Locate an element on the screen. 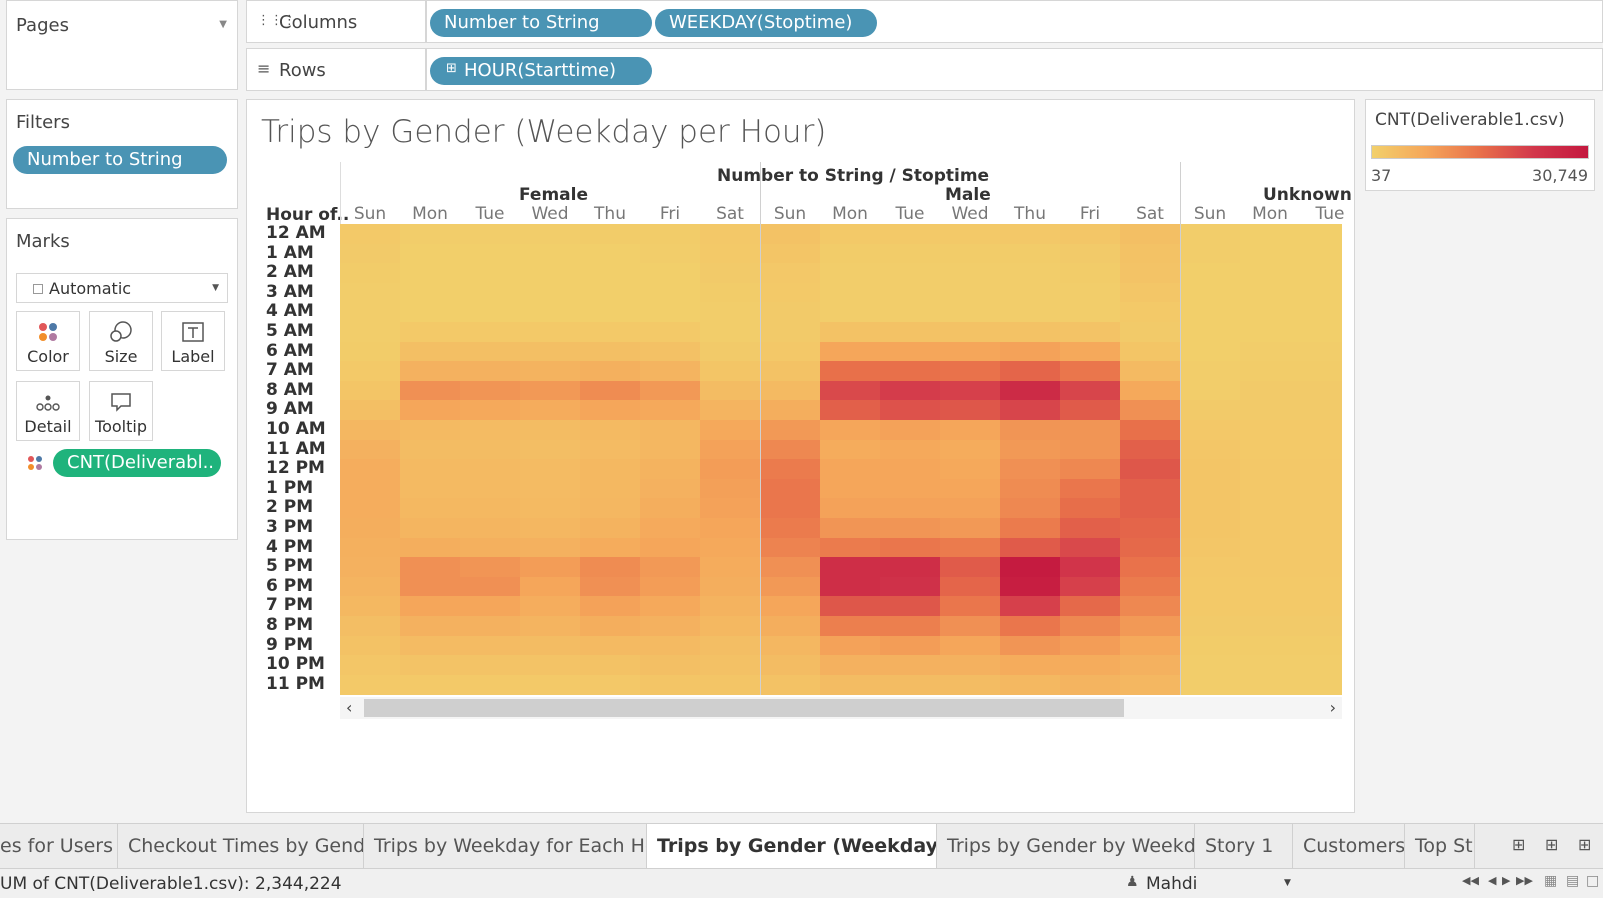 The image size is (1603, 898). filter-pill-number-to-string: Number to String is located at coordinates (120, 160).